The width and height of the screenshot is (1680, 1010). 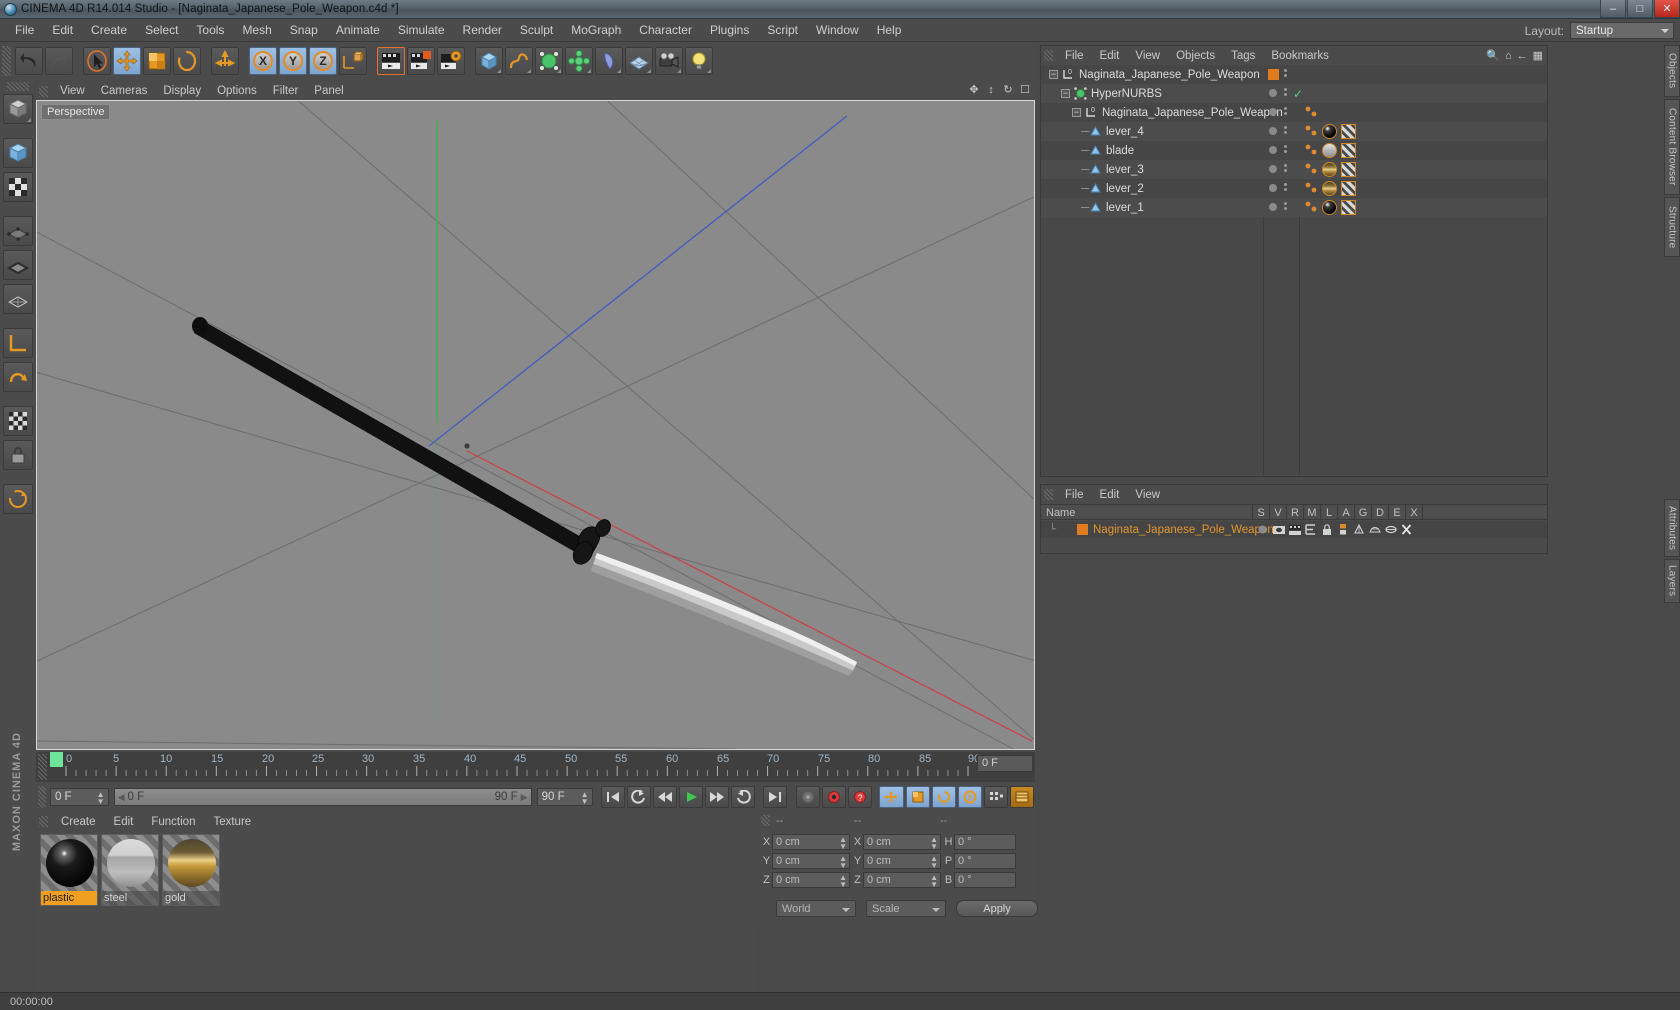 I want to click on layer-row: └ Naginata_Japanese_Pole_Weapon, so click(x=1294, y=529).